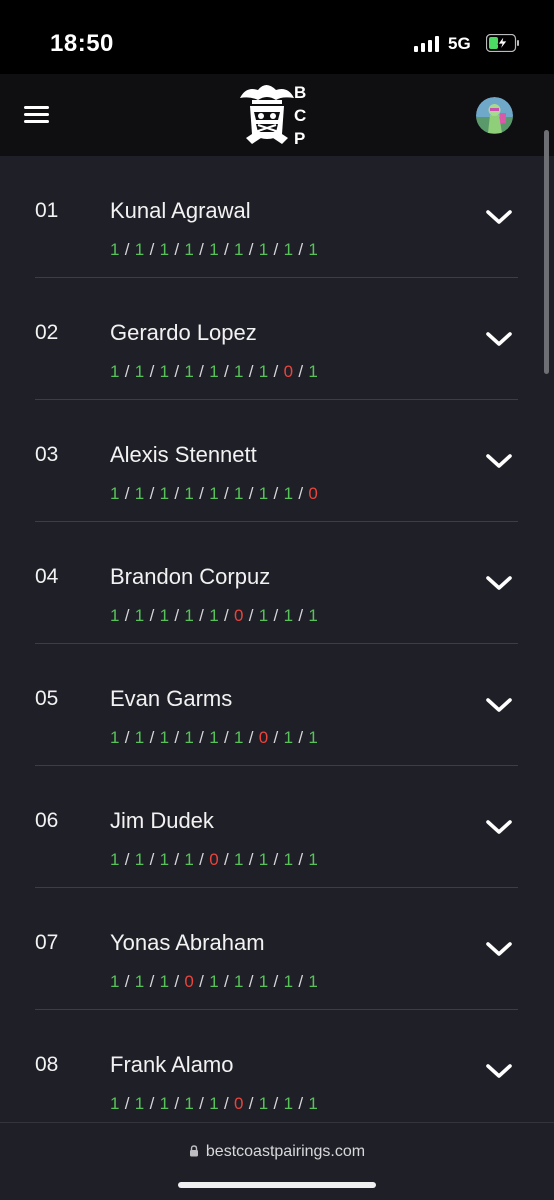 The height and width of the screenshot is (1200, 554). I want to click on player-row: 07 Yonas Abraham 1/1/1/0/1/1/1/1/1, so click(277, 949).